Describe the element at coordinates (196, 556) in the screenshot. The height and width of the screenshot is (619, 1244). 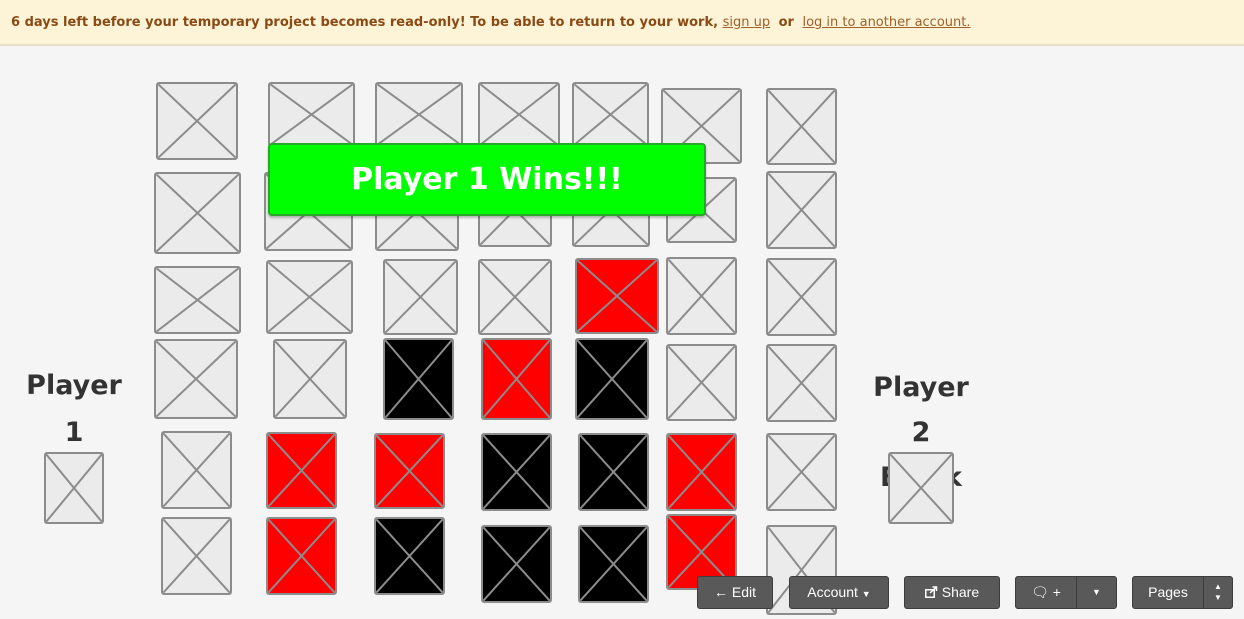
I see `board-cell-r6-c1-empty` at that location.